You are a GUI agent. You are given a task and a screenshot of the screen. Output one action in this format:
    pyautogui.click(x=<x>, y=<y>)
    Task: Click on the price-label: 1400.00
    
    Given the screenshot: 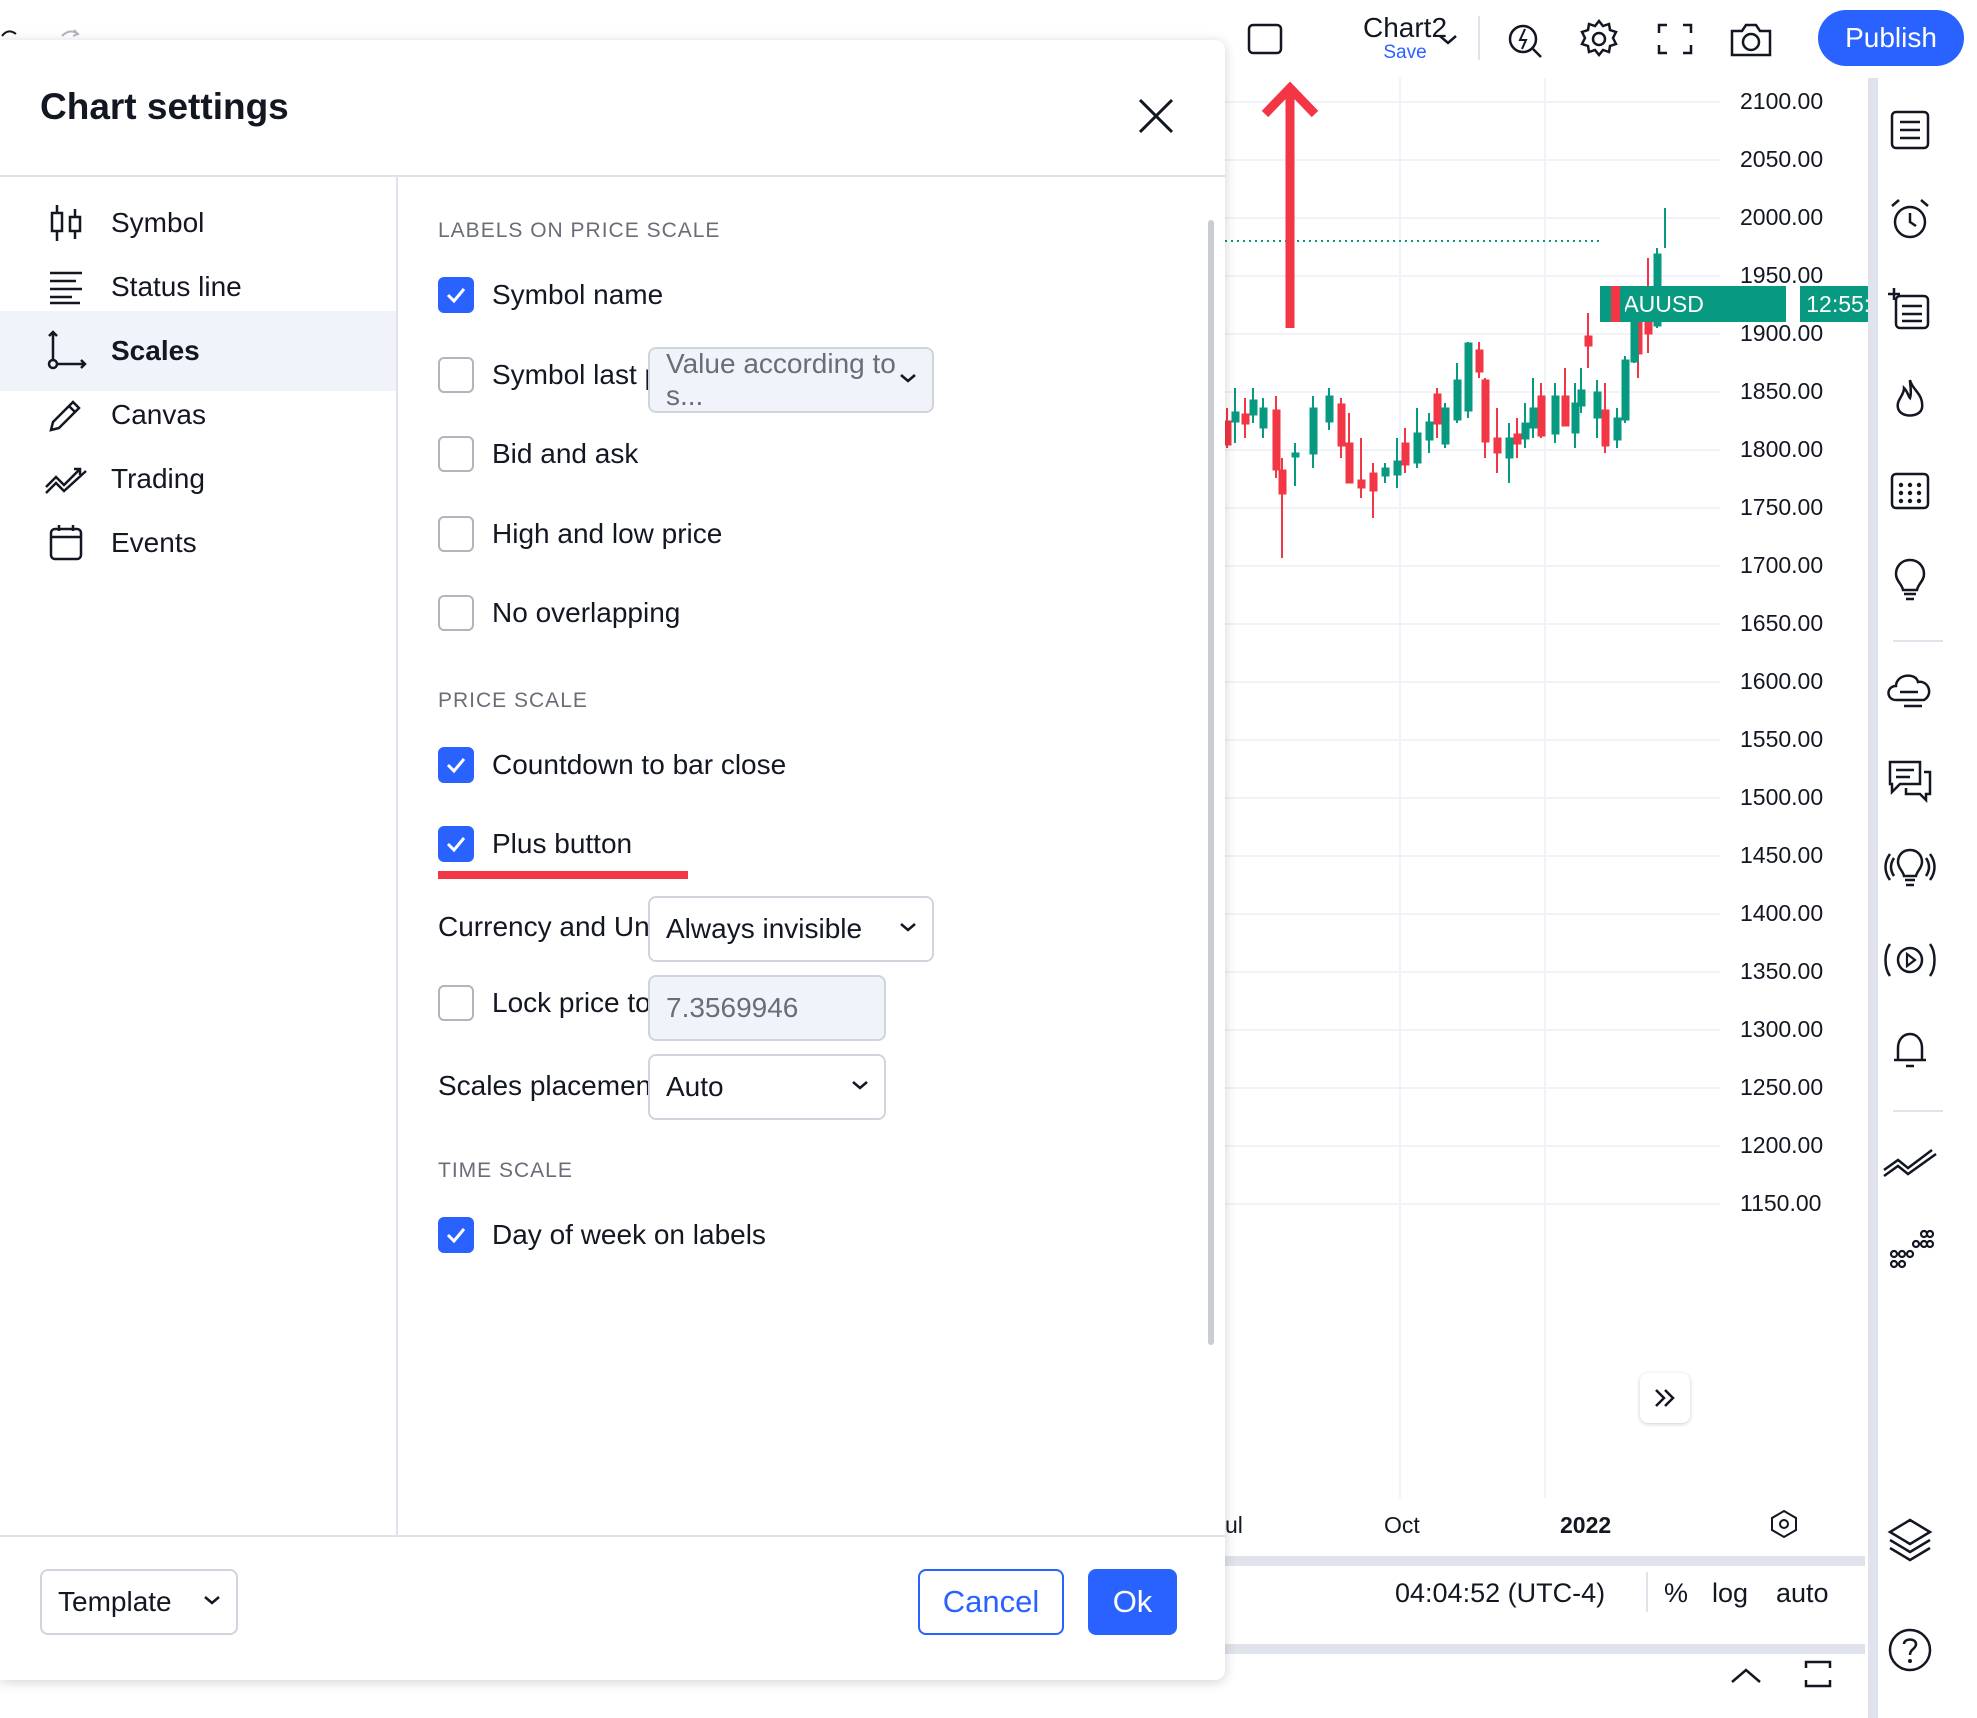 What is the action you would take?
    pyautogui.click(x=1782, y=913)
    